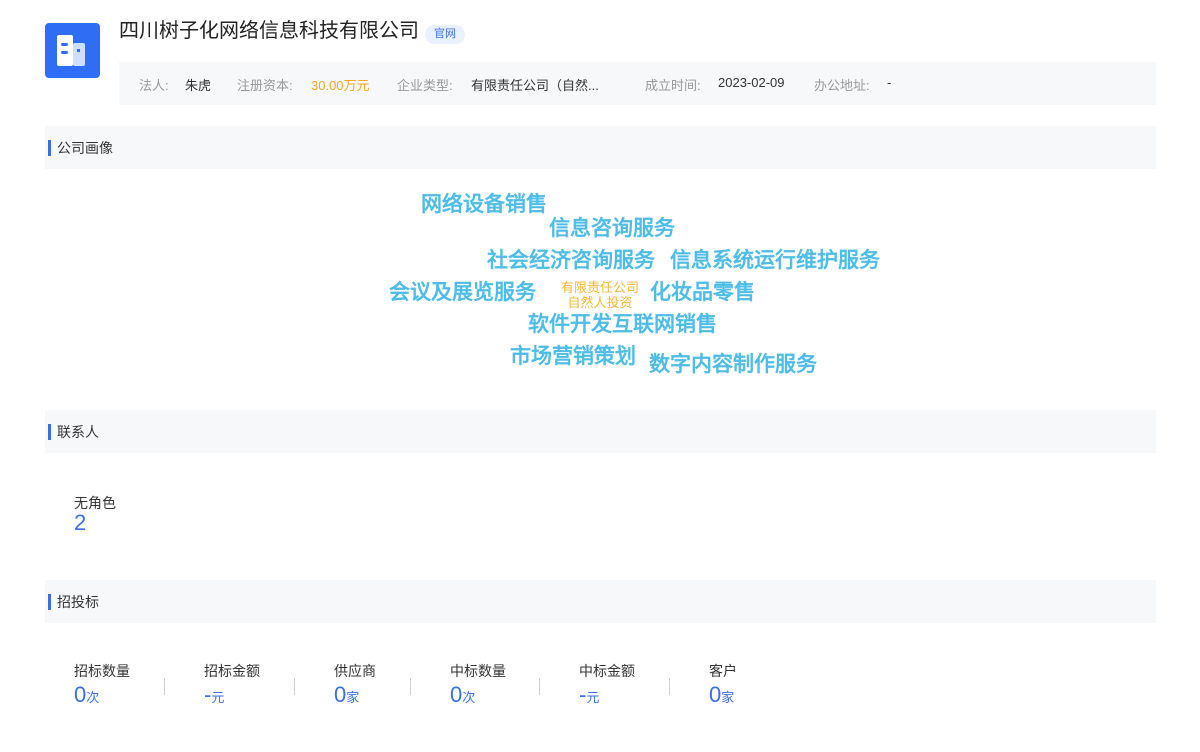 The width and height of the screenshot is (1200, 752). What do you see at coordinates (85, 148) in the screenshot?
I see `section-title: 公司画像` at bounding box center [85, 148].